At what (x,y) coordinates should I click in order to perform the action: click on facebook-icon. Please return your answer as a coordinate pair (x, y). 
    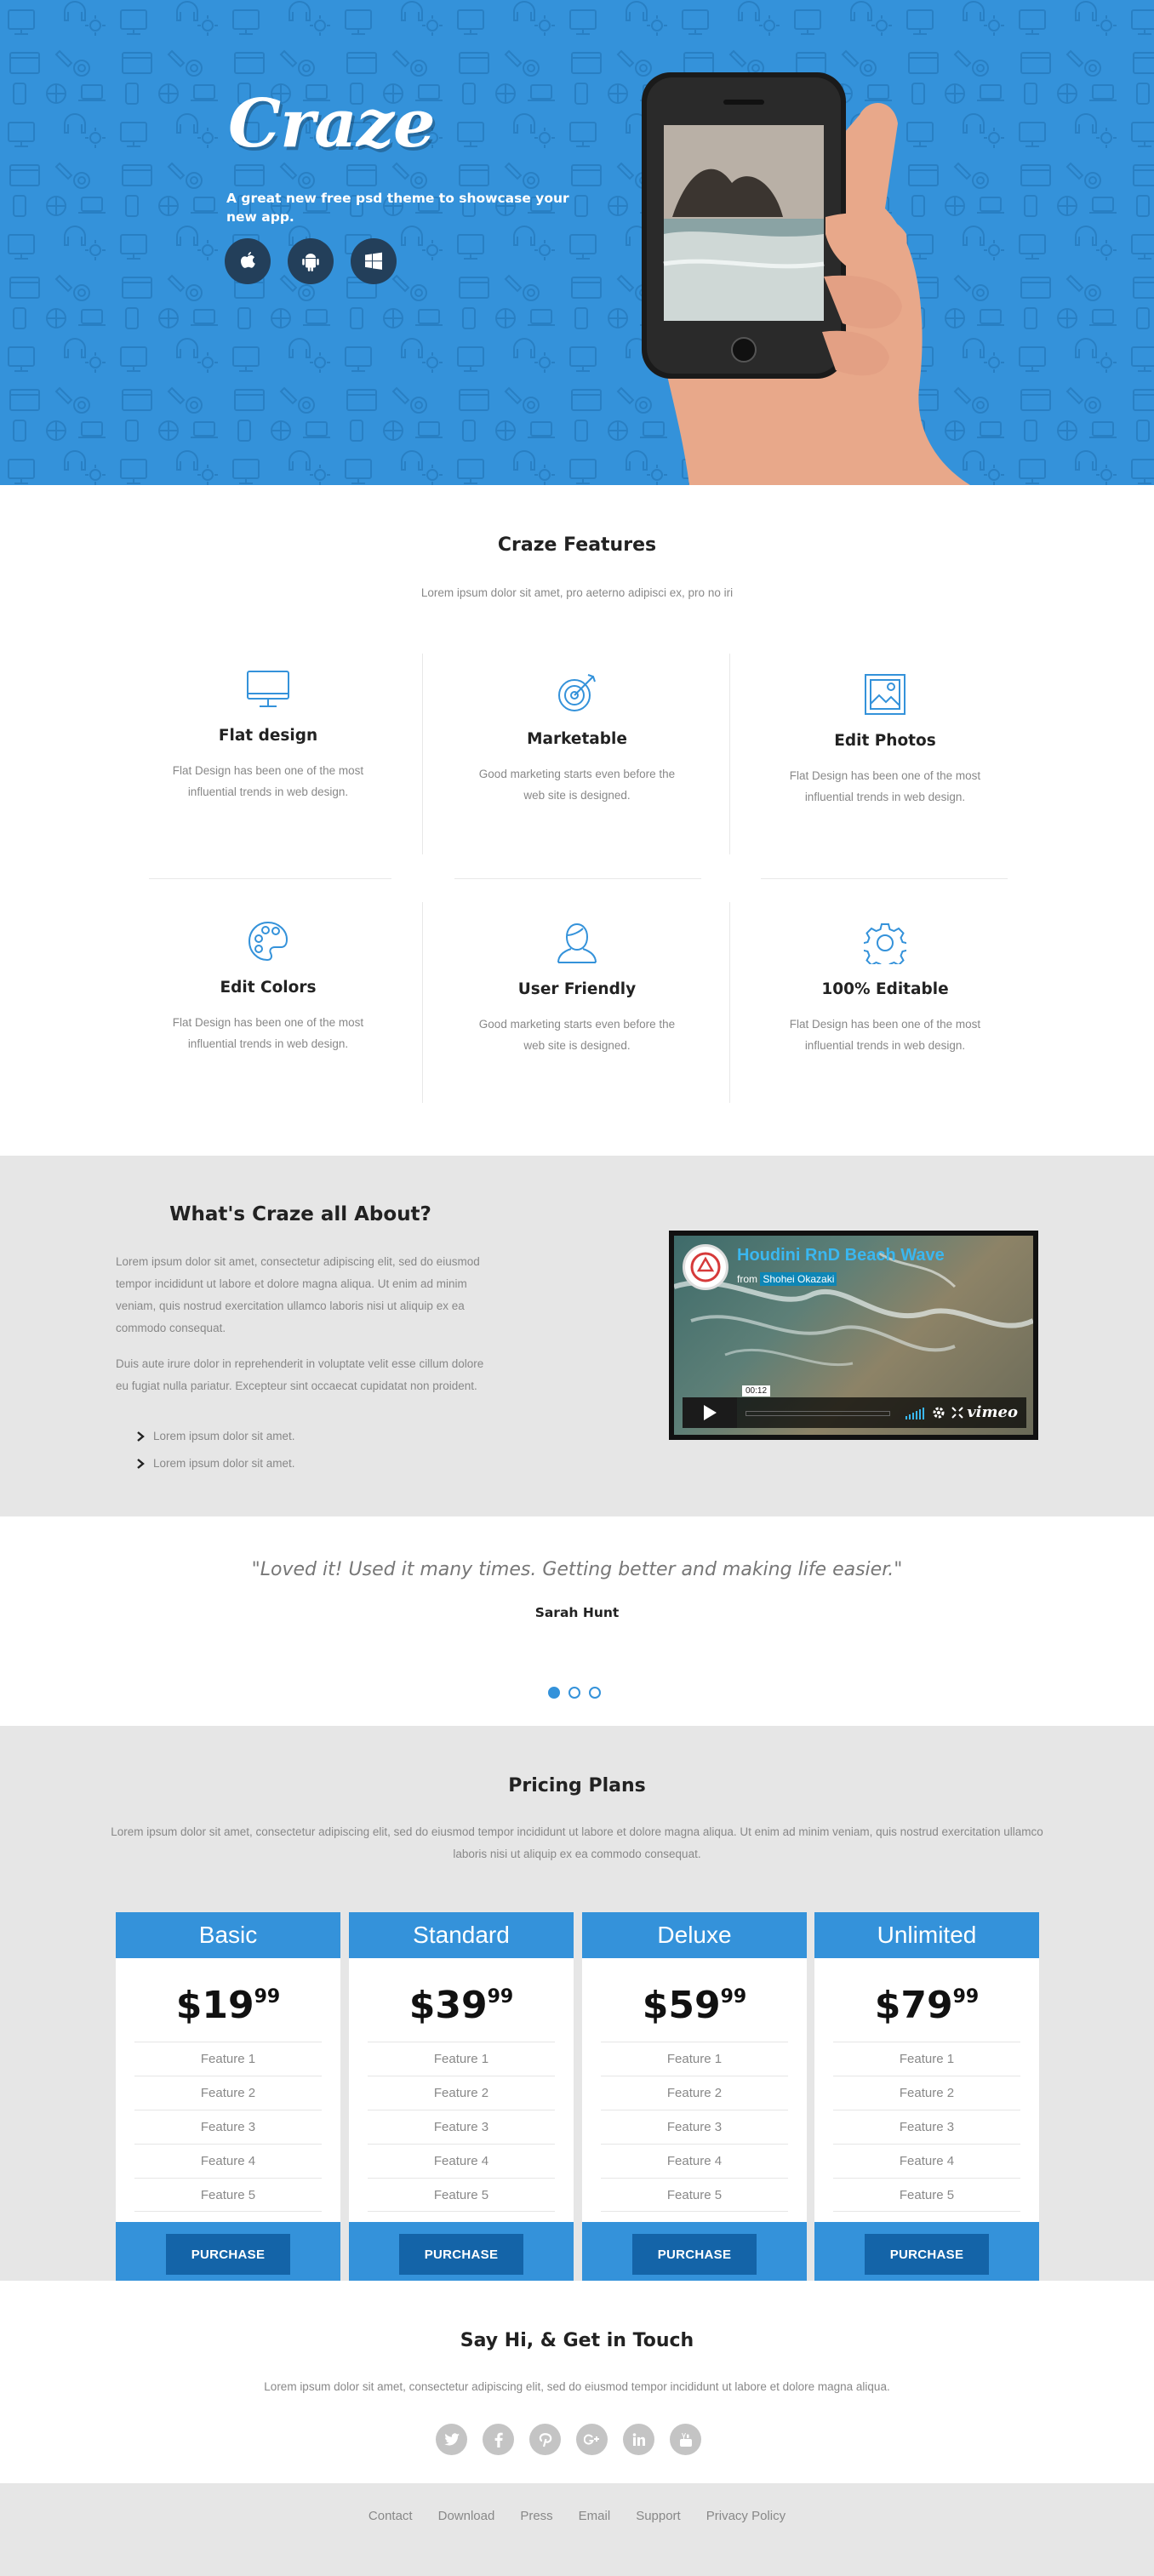
    Looking at the image, I should click on (498, 2439).